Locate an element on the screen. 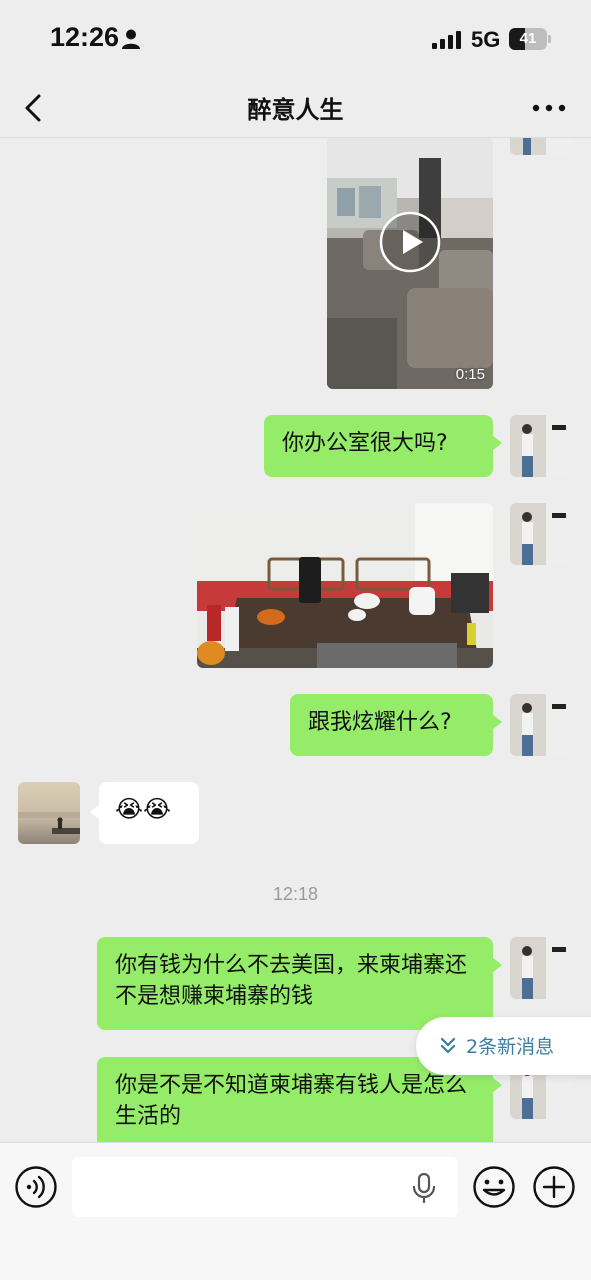 The width and height of the screenshot is (591, 1280). chat-title: 醉意人生 is located at coordinates (295, 110).